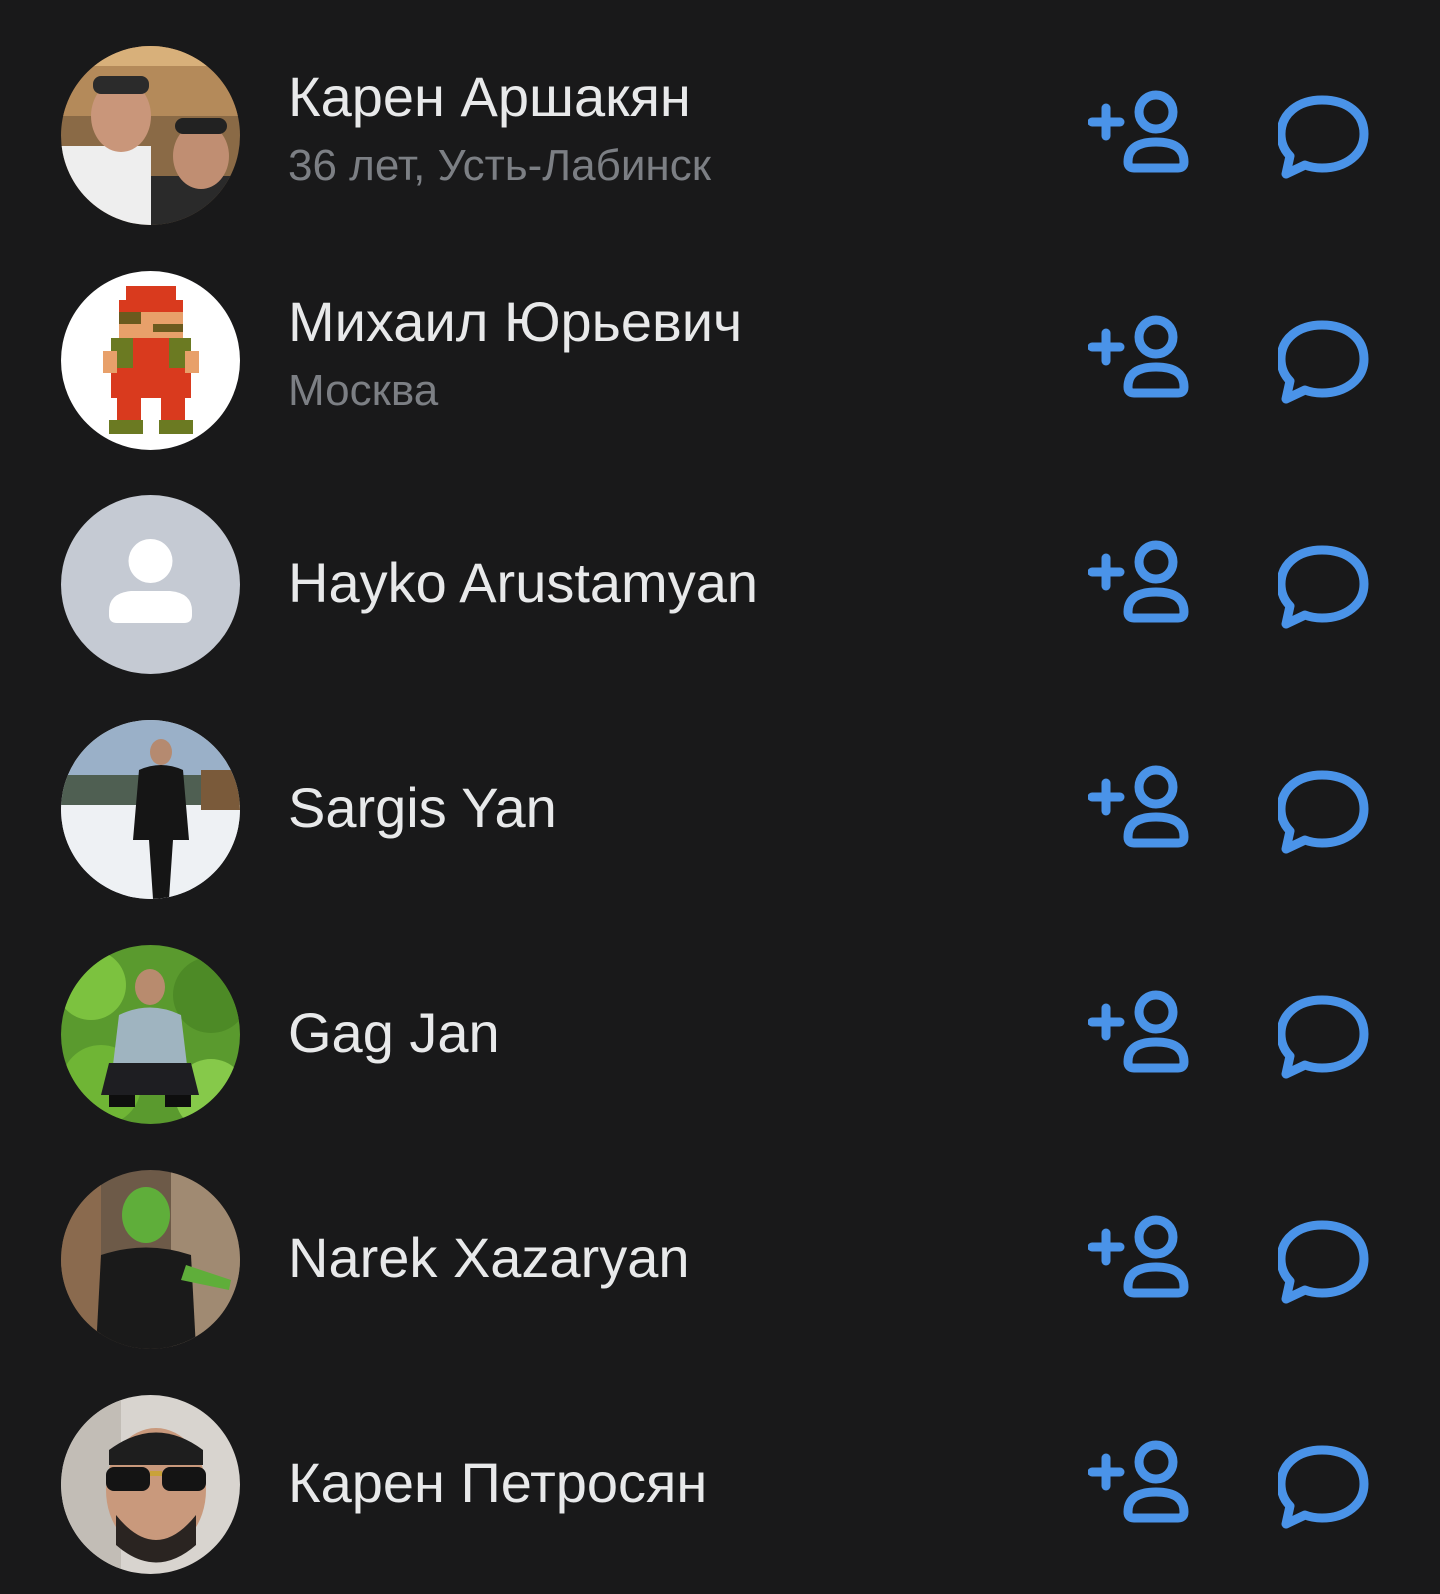 Image resolution: width=1440 pixels, height=1594 pixels. Describe the element at coordinates (422, 807) in the screenshot. I see `user-name: Sargis Yan` at that location.